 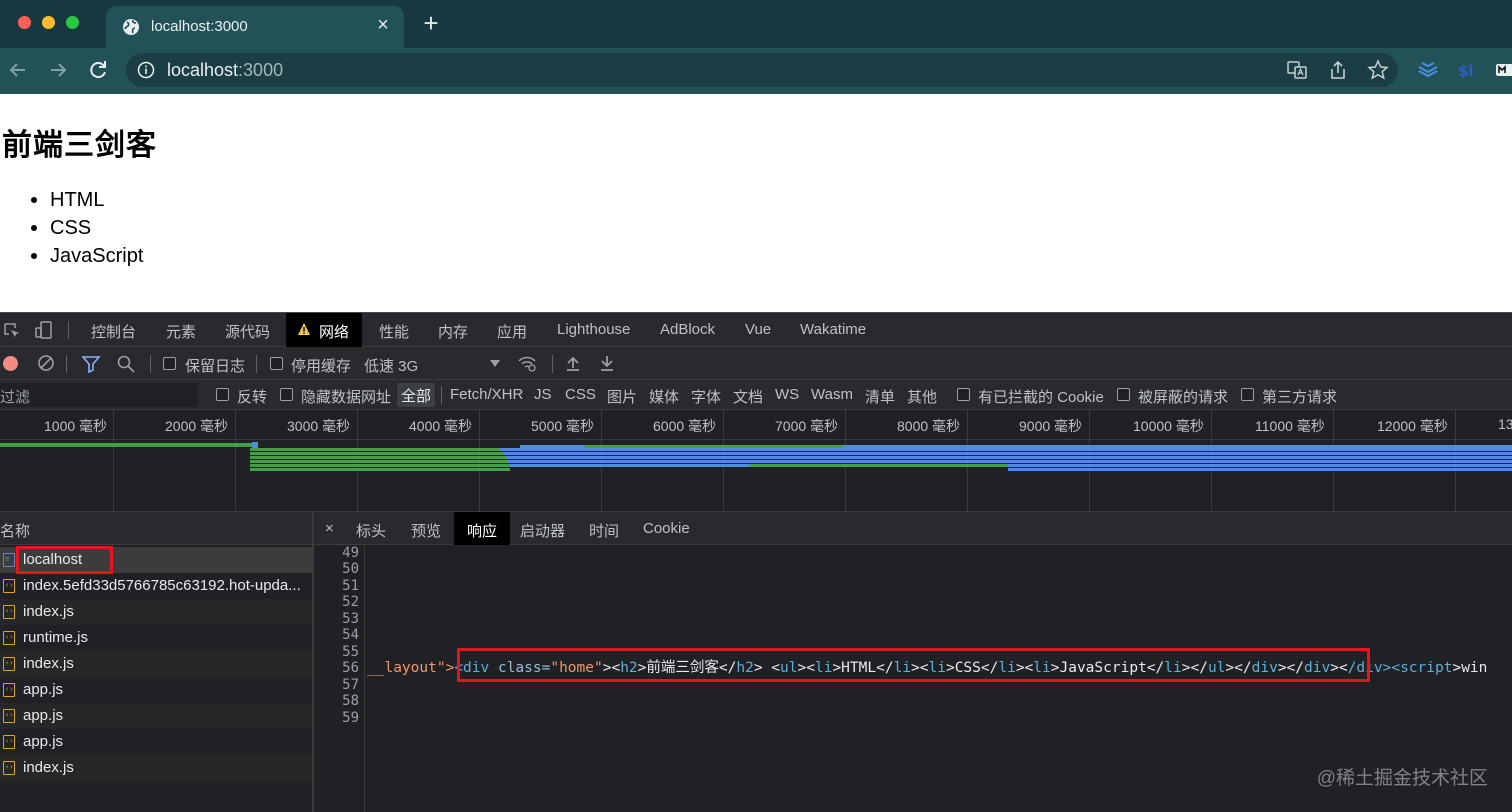 What do you see at coordinates (350, 619) in the screenshot?
I see `line-number: 53` at bounding box center [350, 619].